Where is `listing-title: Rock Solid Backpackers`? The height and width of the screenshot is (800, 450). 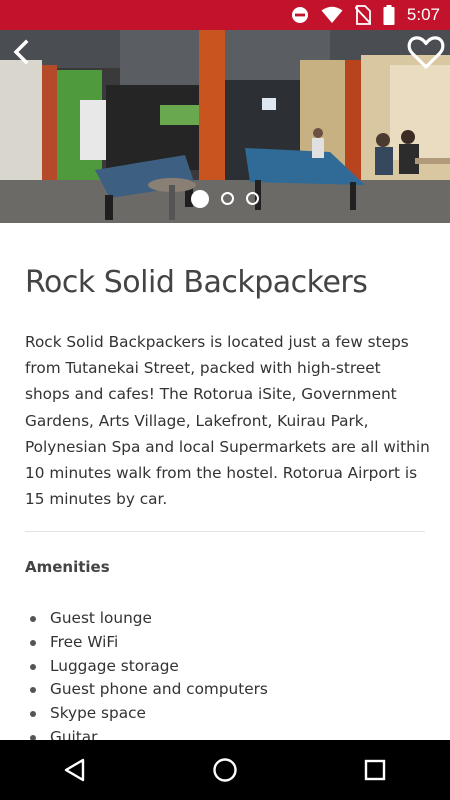
listing-title: Rock Solid Backpackers is located at coordinates (196, 282).